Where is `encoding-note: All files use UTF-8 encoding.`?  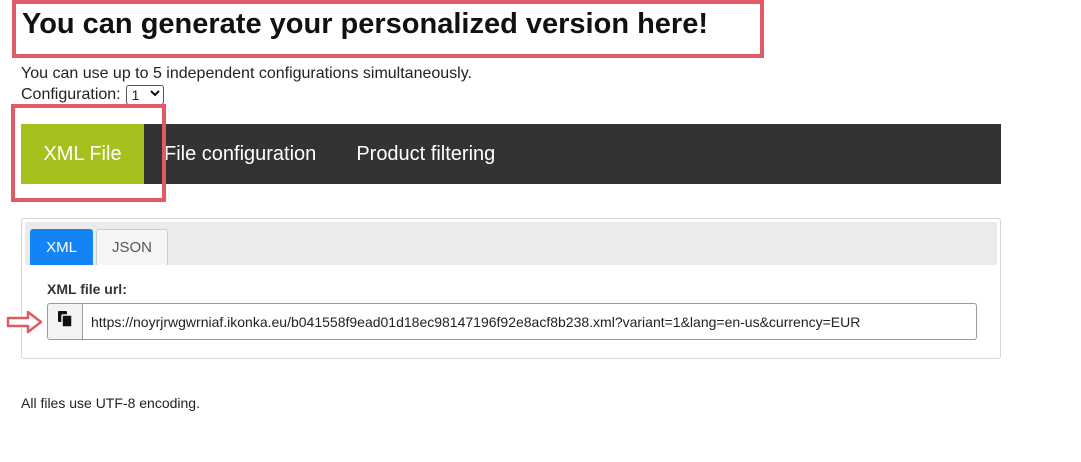 encoding-note: All files use UTF-8 encoding. is located at coordinates (110, 403).